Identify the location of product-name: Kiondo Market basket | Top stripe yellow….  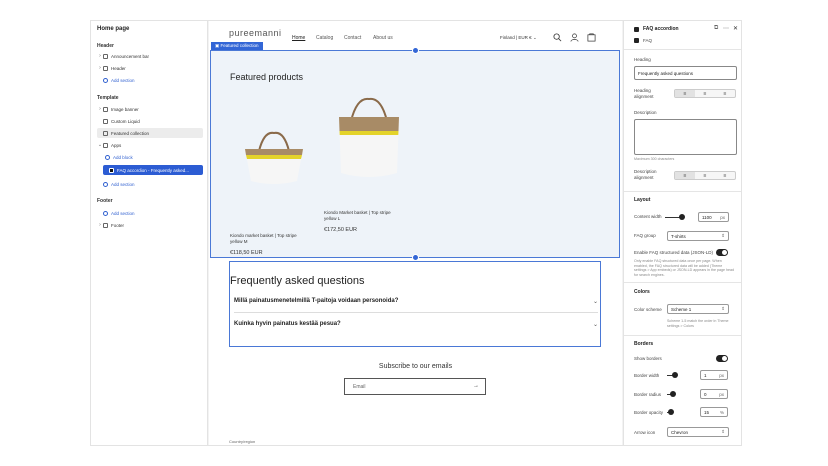
(364, 216).